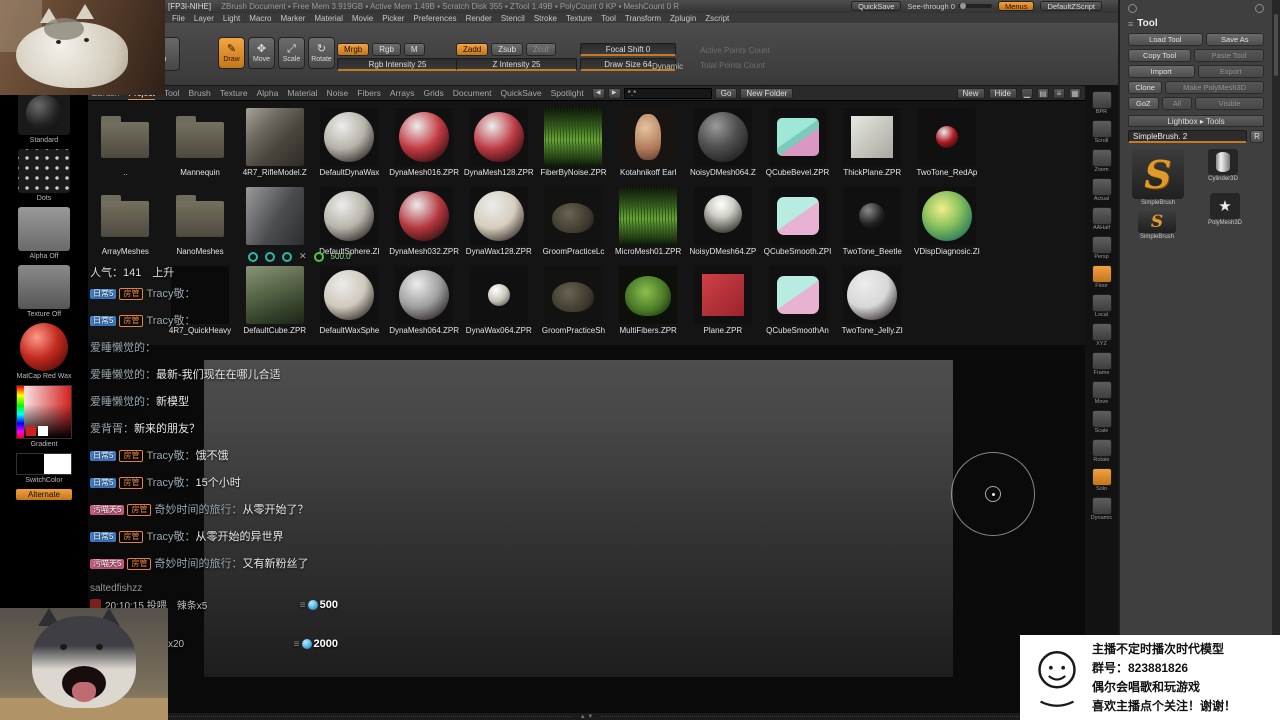  Describe the element at coordinates (648, 144) in the screenshot. I see `lightbox-item: Kotahnikoff Earl` at that location.